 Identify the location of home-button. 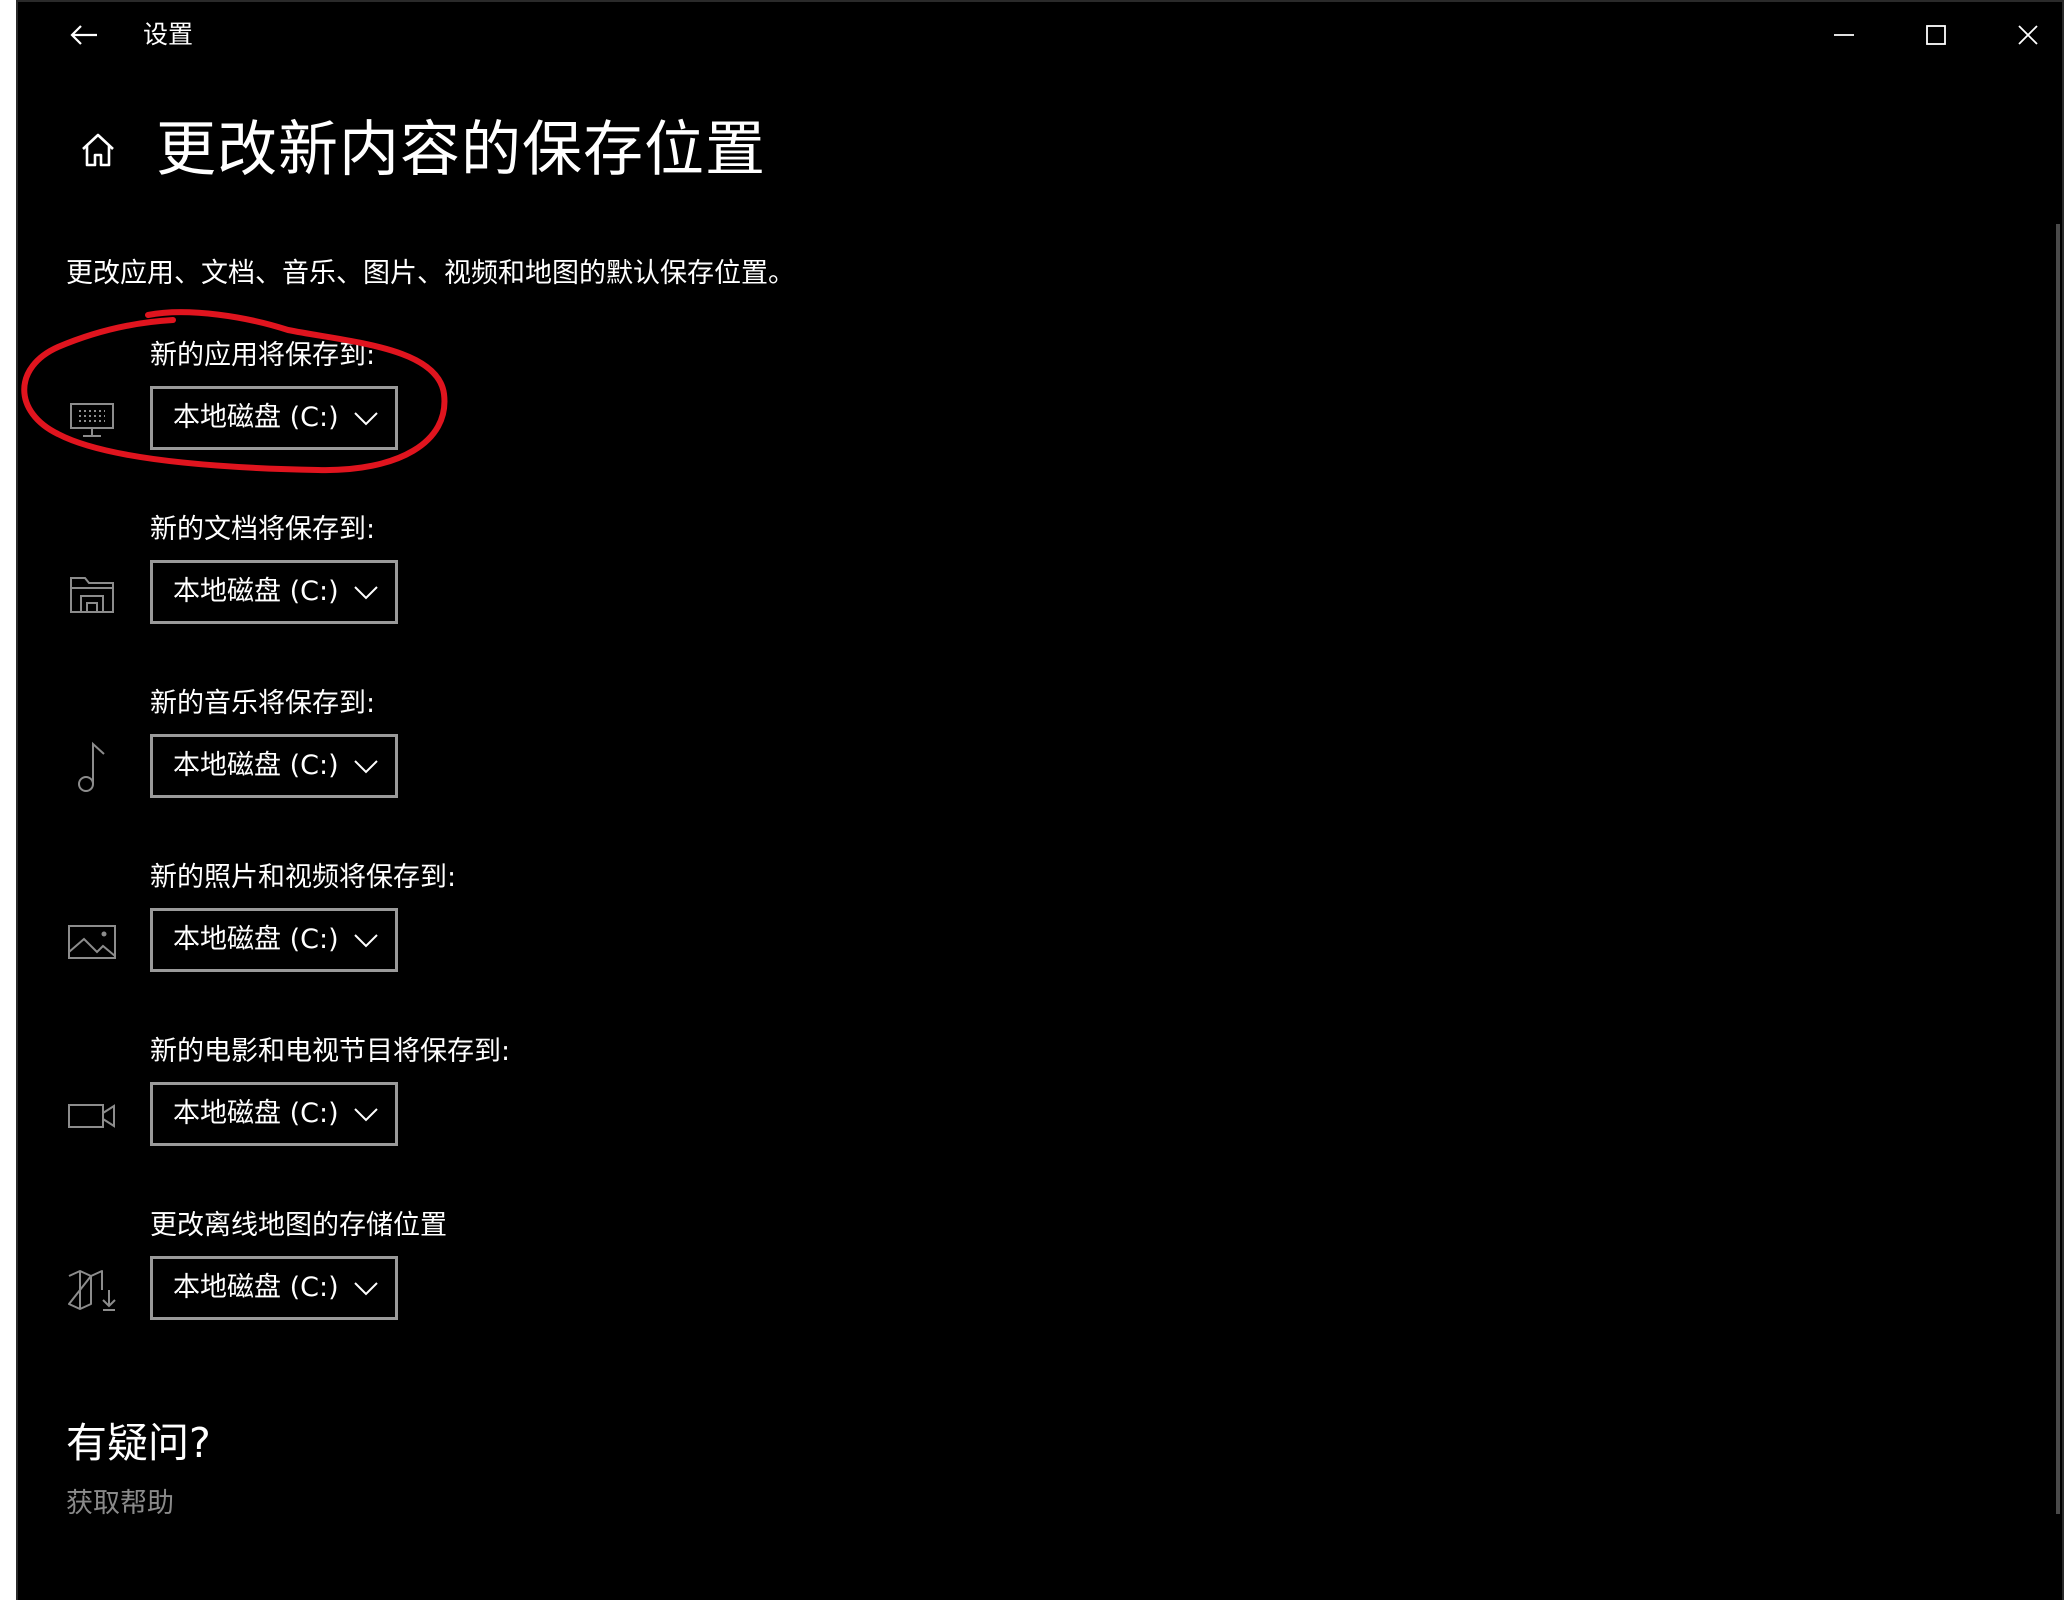
(98, 150).